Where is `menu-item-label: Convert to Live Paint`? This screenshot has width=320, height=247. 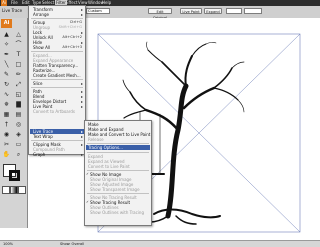 menu-item-label: Convert to Live Paint is located at coordinates (109, 166).